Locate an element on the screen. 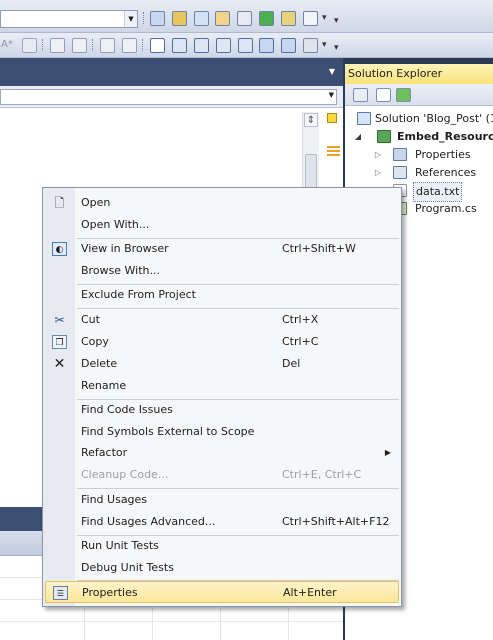  comment-lines-icon is located at coordinates (107, 45).